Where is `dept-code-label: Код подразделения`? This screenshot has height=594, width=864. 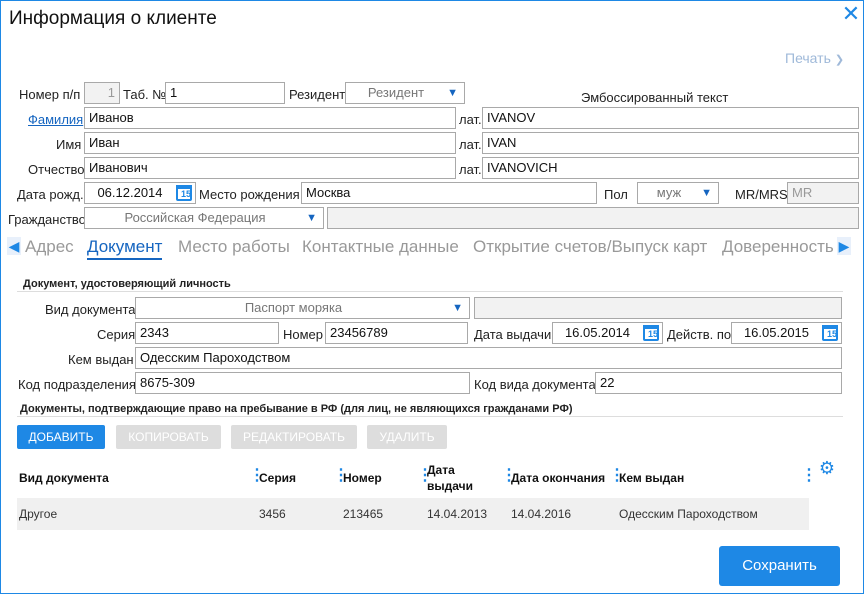 dept-code-label: Код подразделения is located at coordinates (77, 384).